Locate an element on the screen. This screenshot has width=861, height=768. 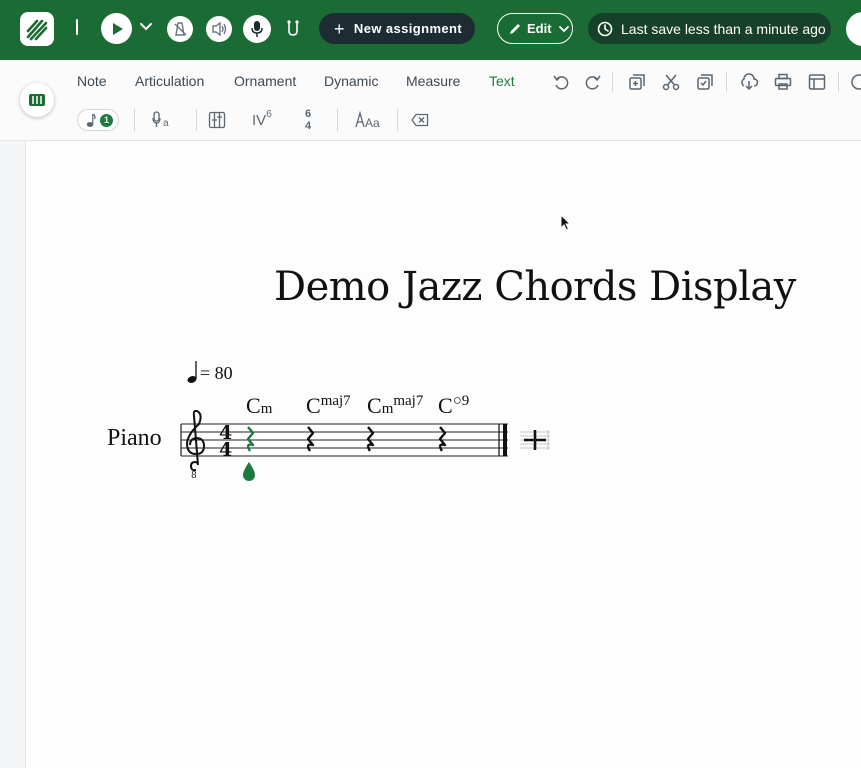
play-icon is located at coordinates (117, 28).